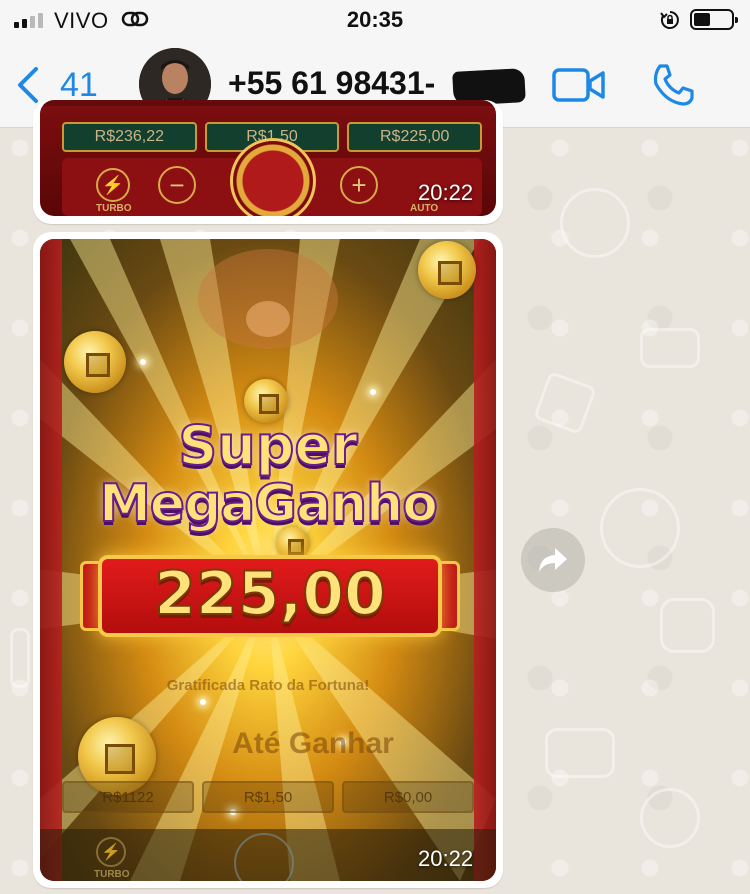  What do you see at coordinates (268, 685) in the screenshot?
I see `game-subtitle: Gratificada Rato da Fortuna!` at bounding box center [268, 685].